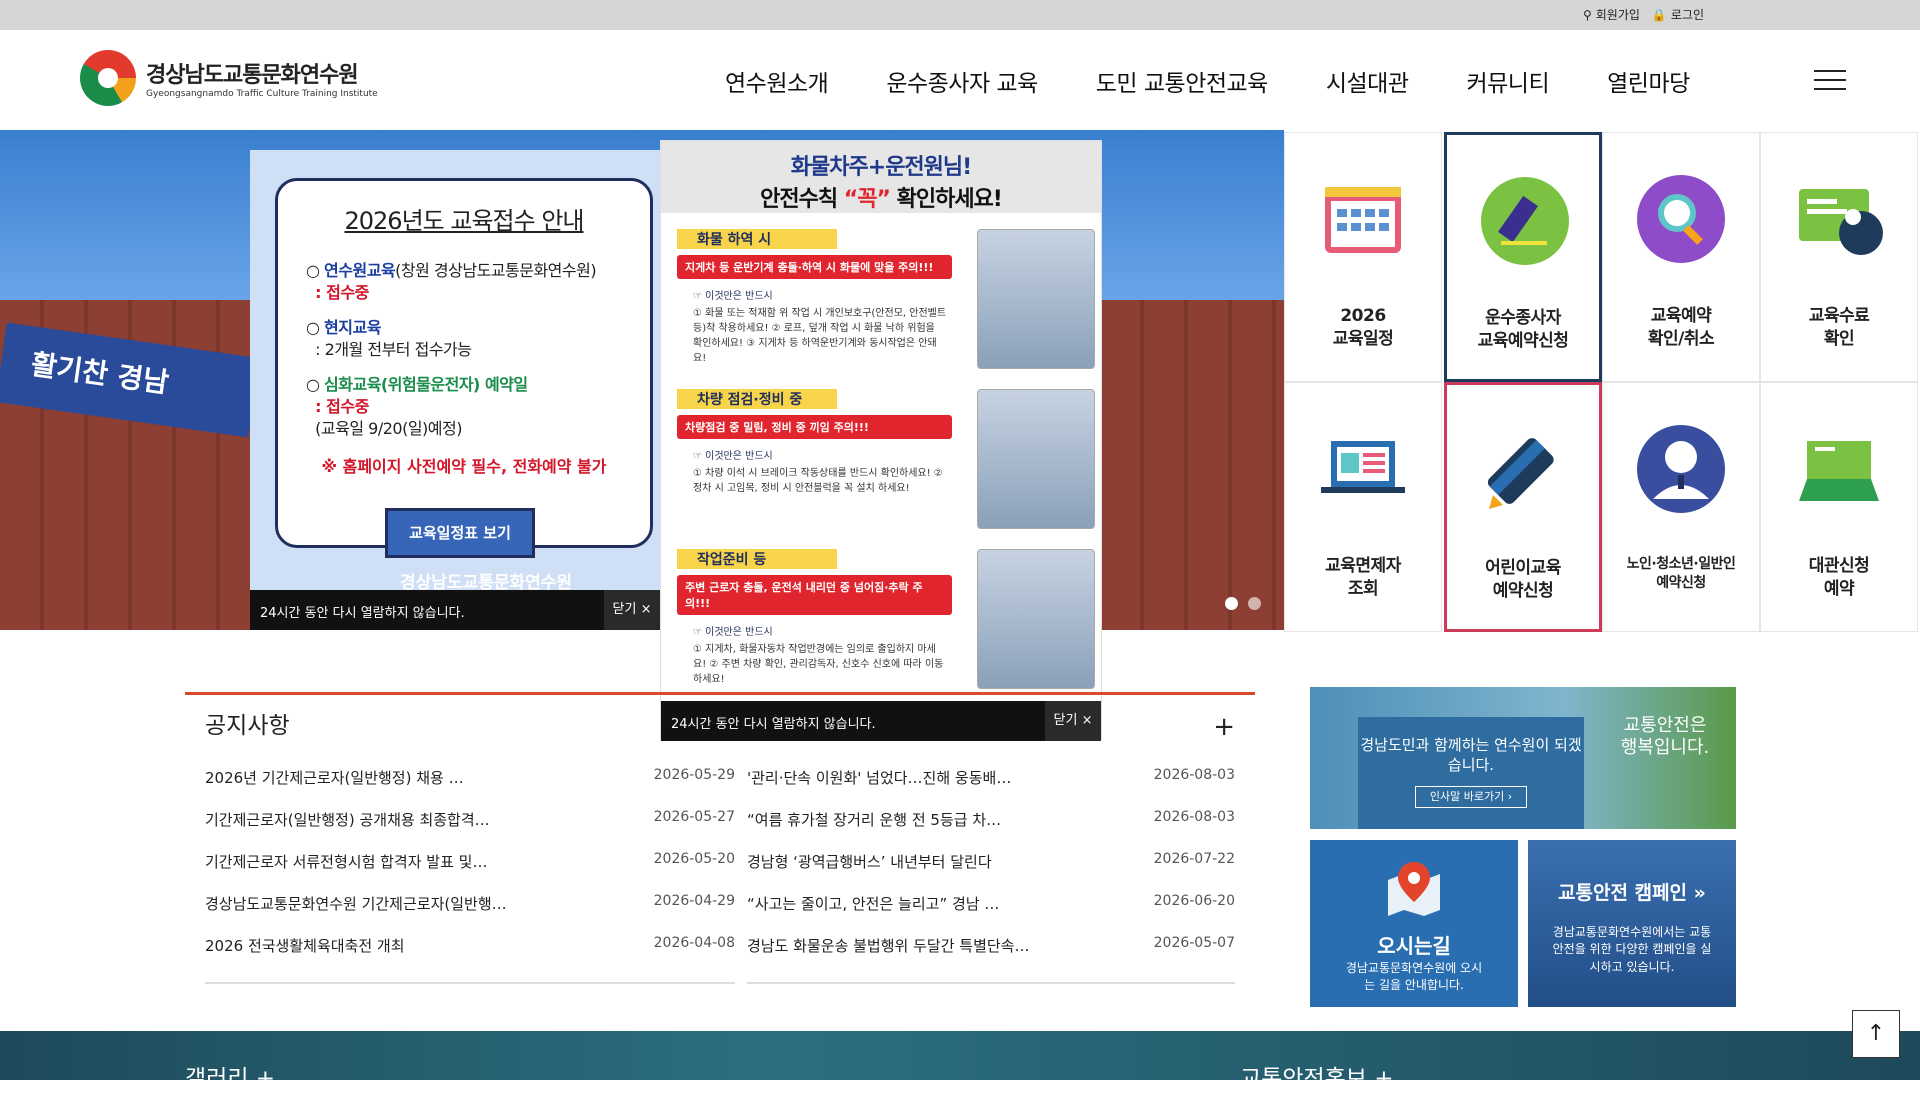  Describe the element at coordinates (470, 956) in the screenshot. I see `list-item: 2026 전국생활체육대축전 개최 2026-04-08` at that location.